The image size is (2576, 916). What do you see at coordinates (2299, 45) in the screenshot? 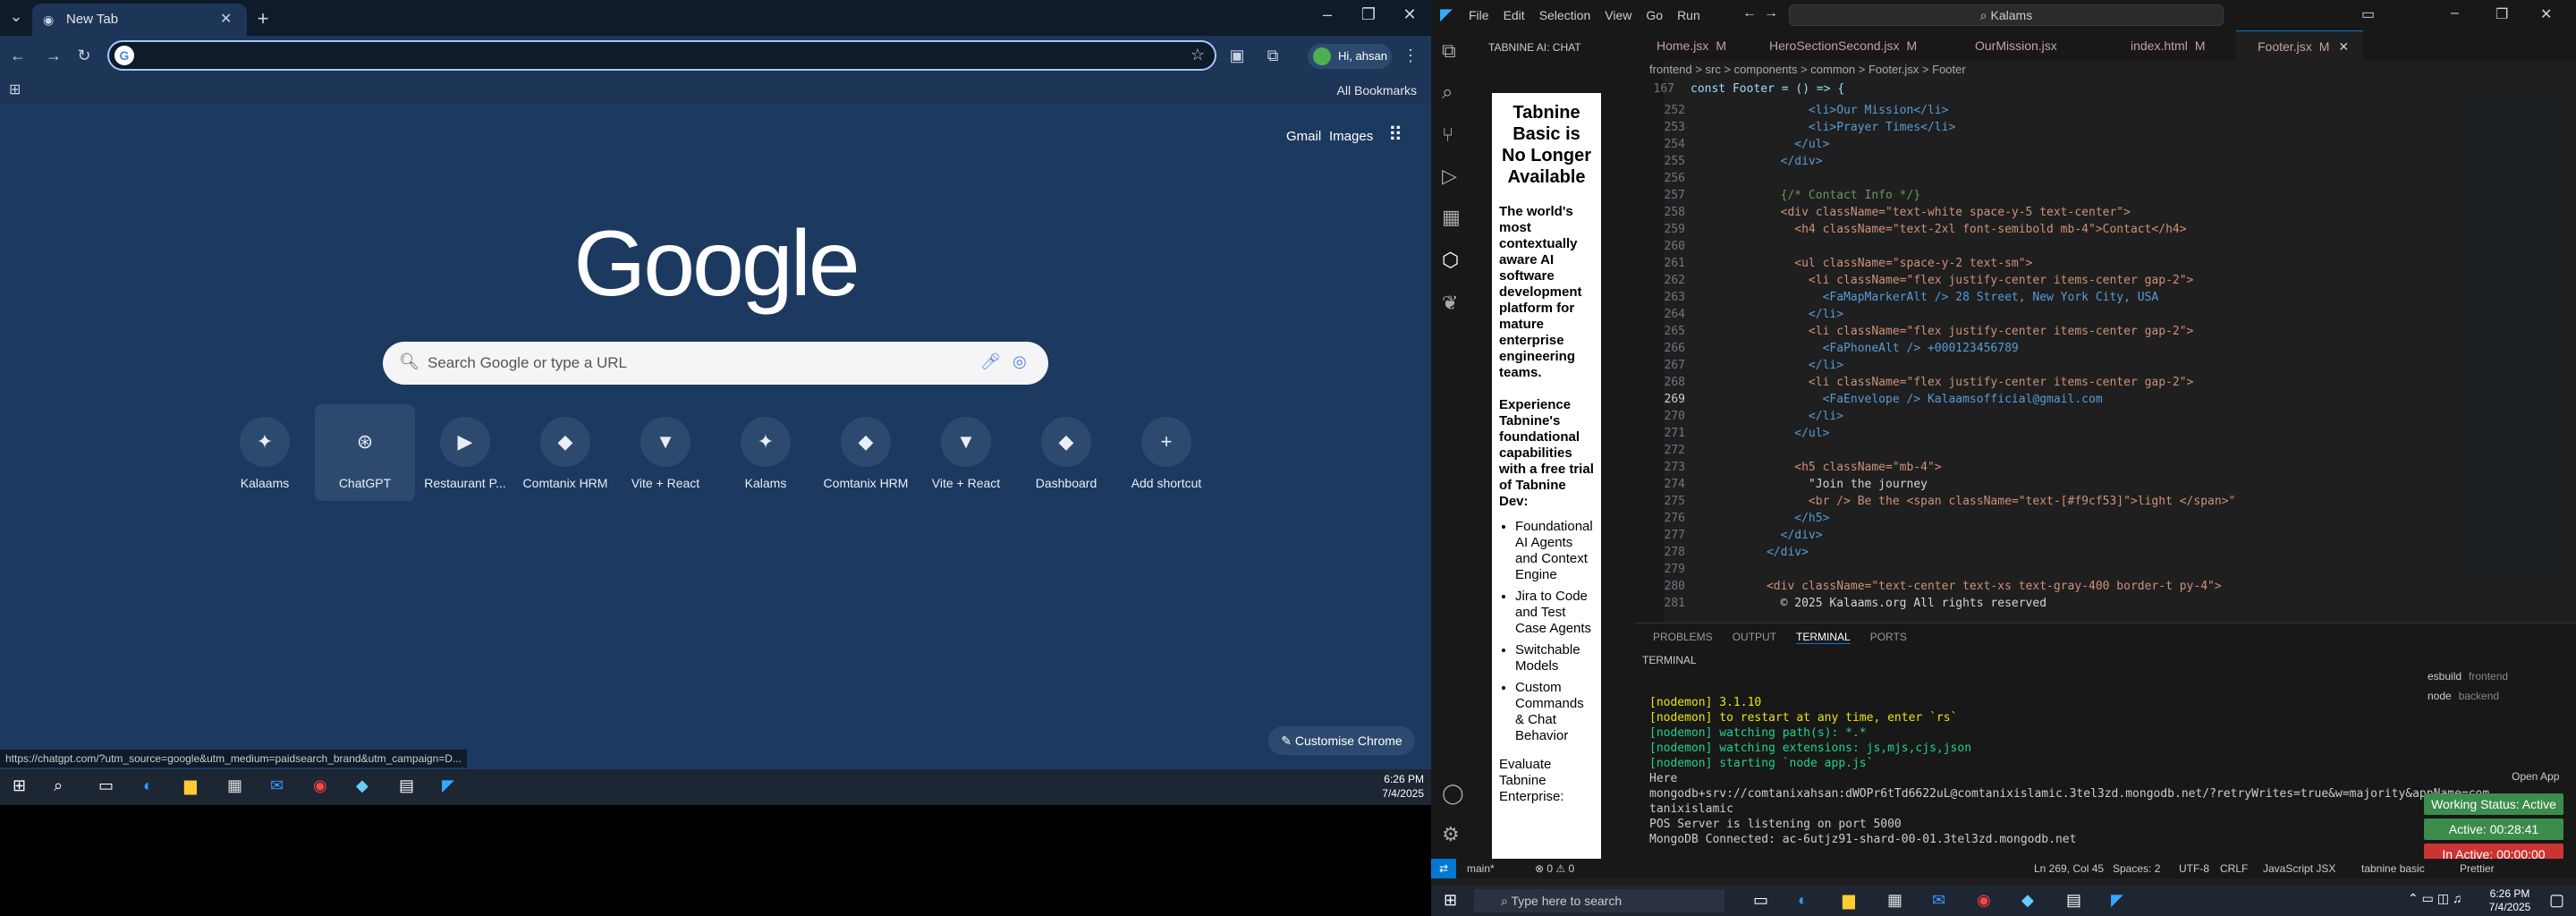
I see `editor-tab: Footer.jsx M ✕` at bounding box center [2299, 45].